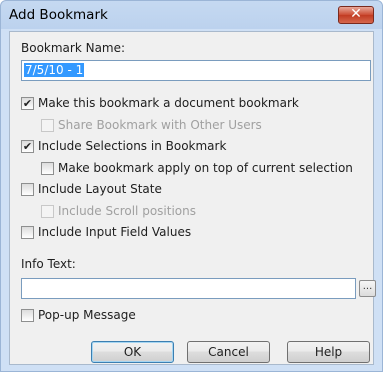  What do you see at coordinates (27, 146) in the screenshot?
I see `include-selections-checkbox: ✔` at bounding box center [27, 146].